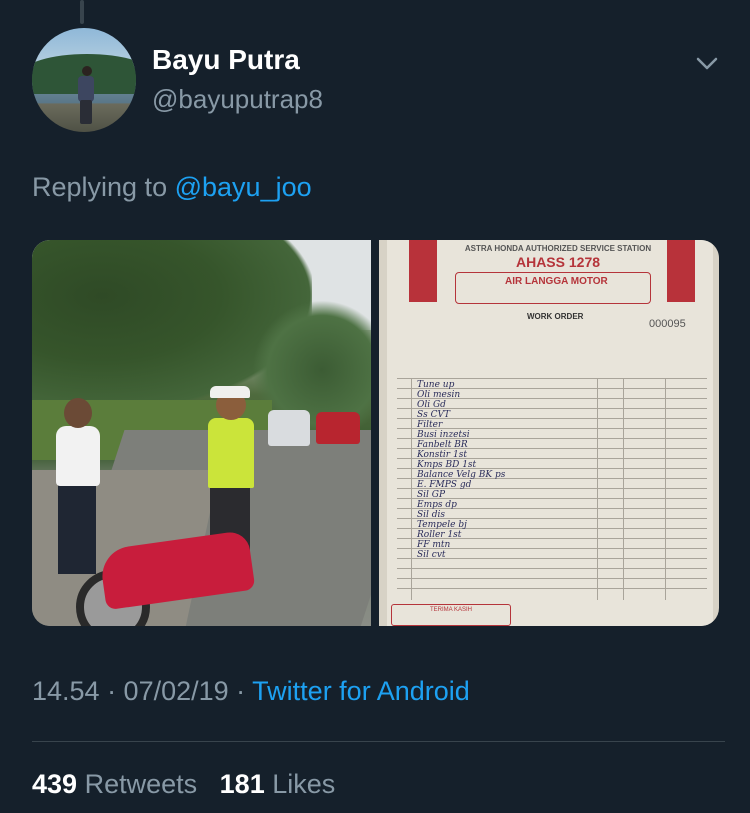 The image size is (750, 813). I want to click on receipt-thanks: TERIMA KASIH, so click(451, 615).